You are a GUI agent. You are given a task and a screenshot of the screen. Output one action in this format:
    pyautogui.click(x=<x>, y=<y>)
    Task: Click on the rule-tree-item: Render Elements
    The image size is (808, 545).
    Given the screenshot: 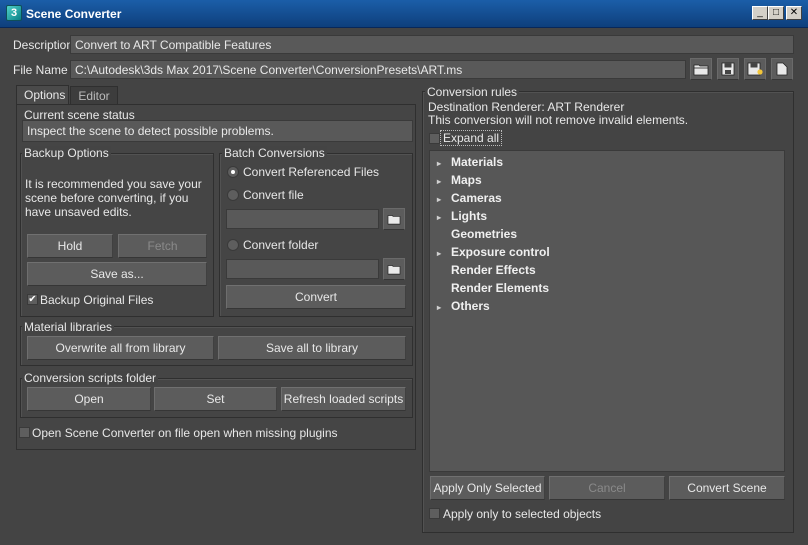 What is the action you would take?
    pyautogui.click(x=493, y=288)
    